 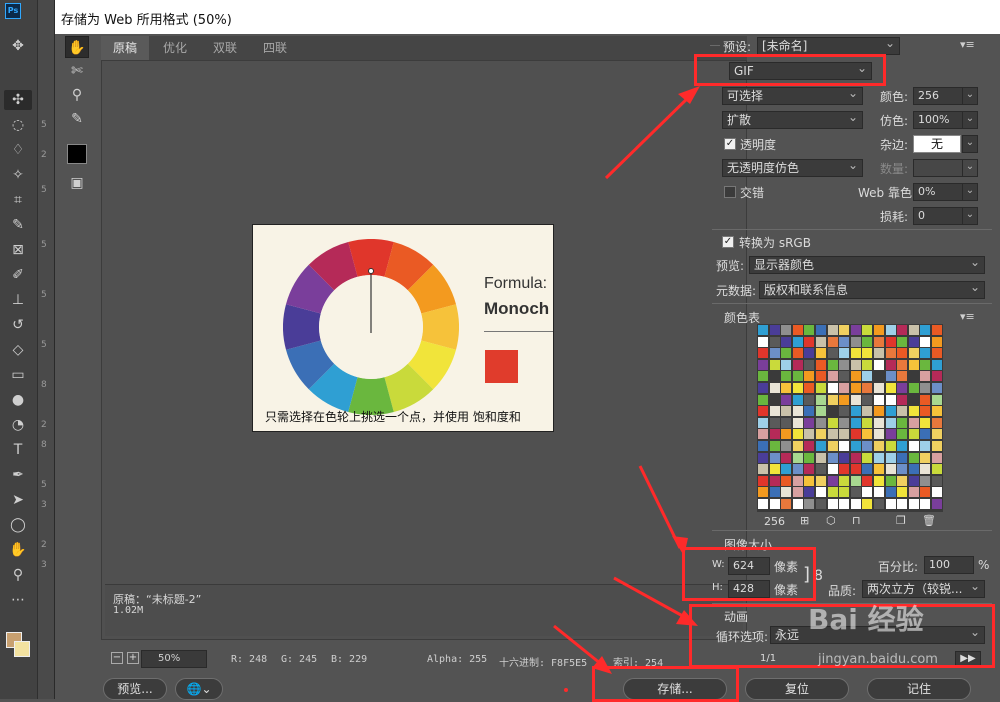 What do you see at coordinates (18, 450) in the screenshot?
I see `type-icon: T` at bounding box center [18, 450].